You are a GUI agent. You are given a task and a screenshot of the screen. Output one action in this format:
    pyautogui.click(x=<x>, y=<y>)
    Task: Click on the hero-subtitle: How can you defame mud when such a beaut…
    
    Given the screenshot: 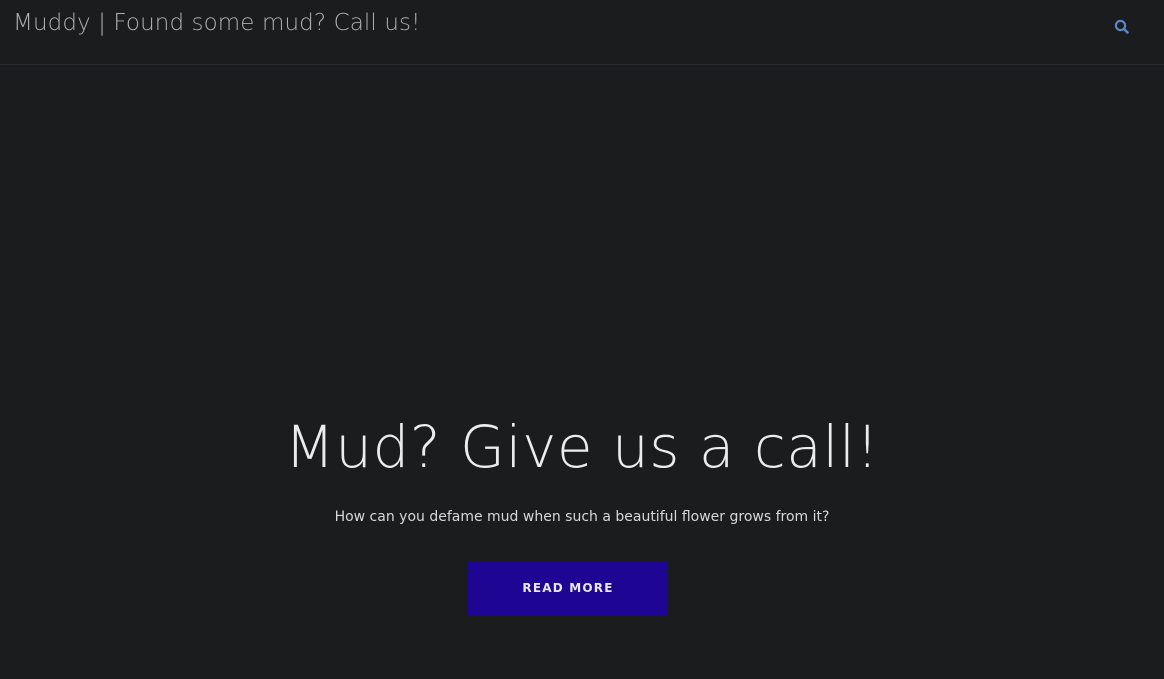 What is the action you would take?
    pyautogui.click(x=582, y=517)
    